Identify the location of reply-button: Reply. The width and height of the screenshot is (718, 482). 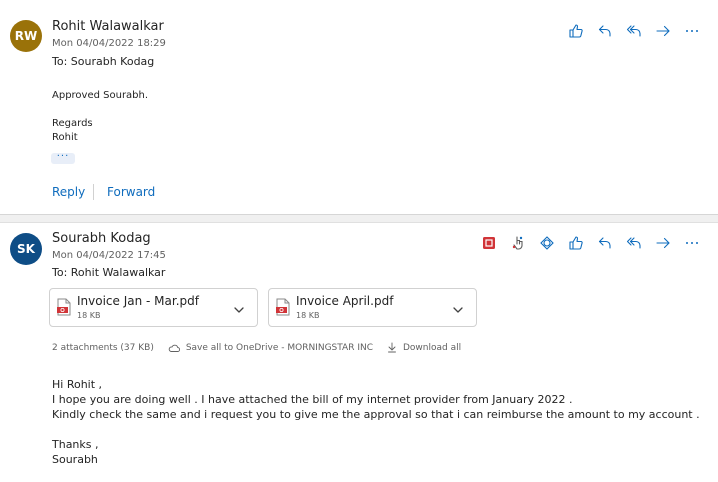
(68, 192).